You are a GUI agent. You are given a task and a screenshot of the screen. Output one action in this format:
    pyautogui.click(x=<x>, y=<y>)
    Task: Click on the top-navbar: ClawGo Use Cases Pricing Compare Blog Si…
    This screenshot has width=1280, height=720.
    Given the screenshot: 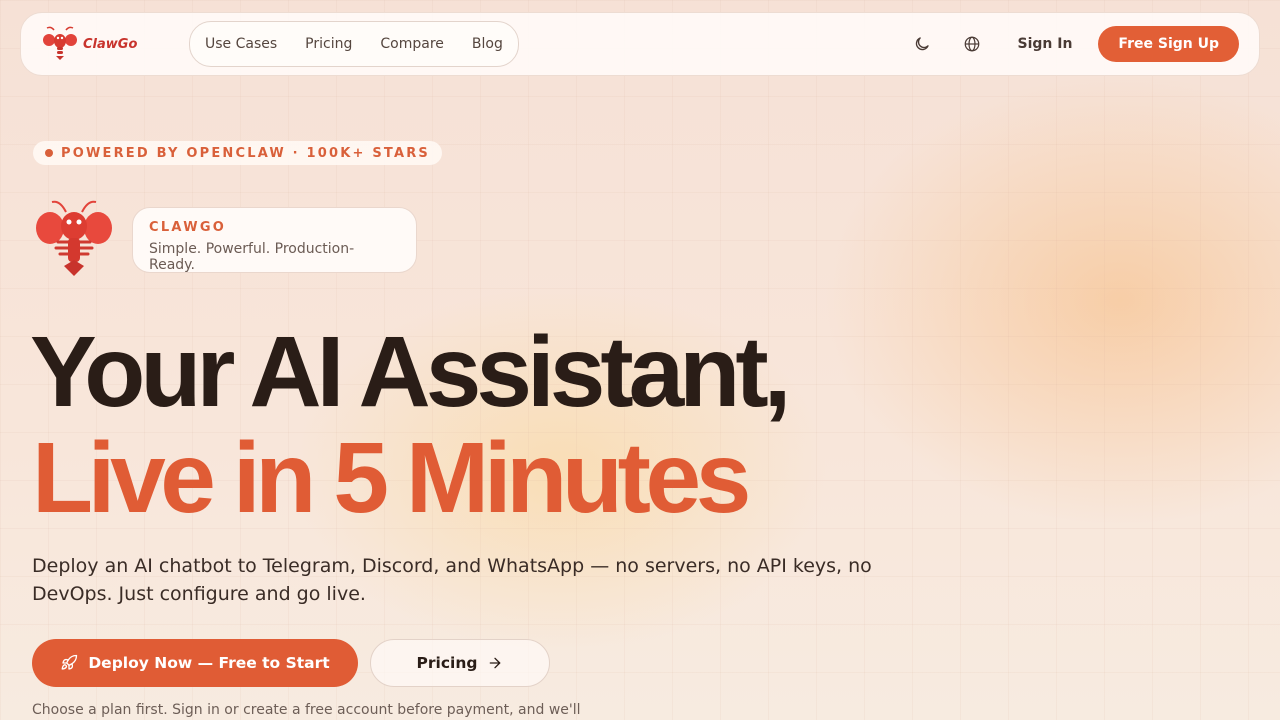 What is the action you would take?
    pyautogui.click(x=640, y=44)
    